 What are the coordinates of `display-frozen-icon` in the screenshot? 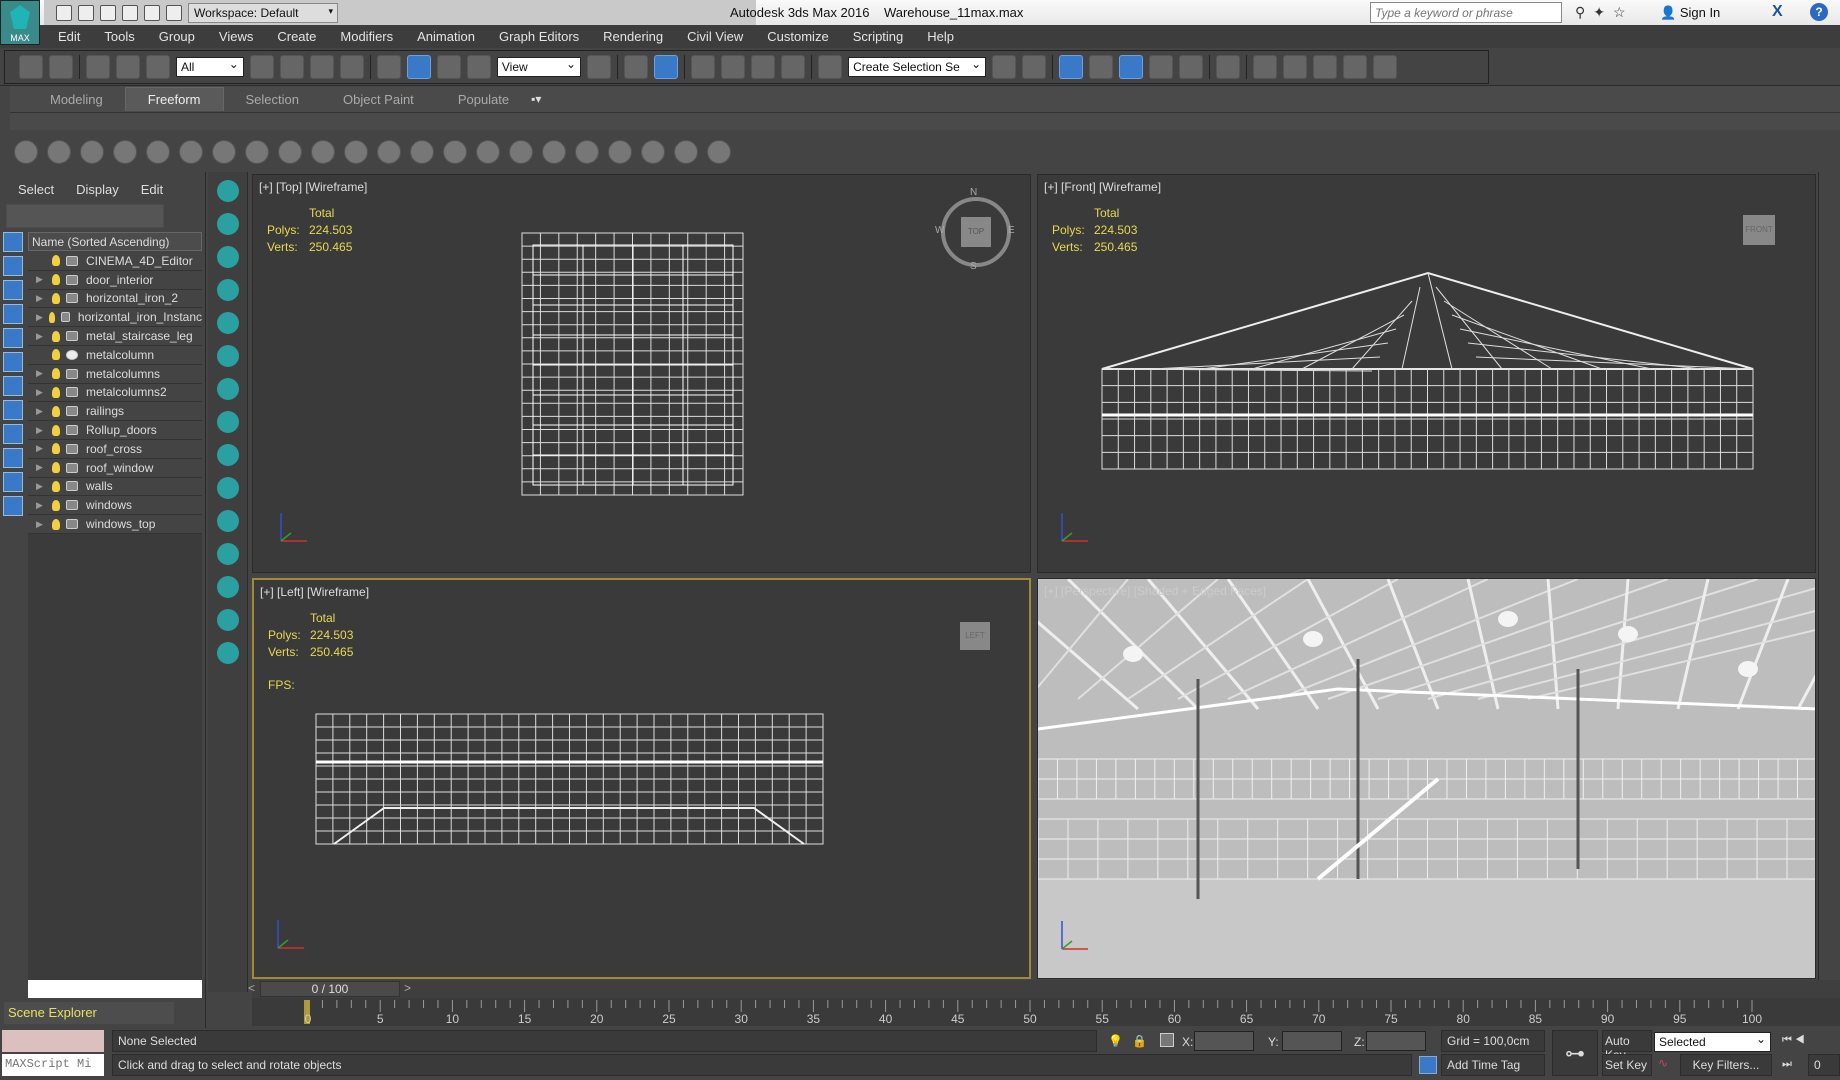 It's located at (13, 482).